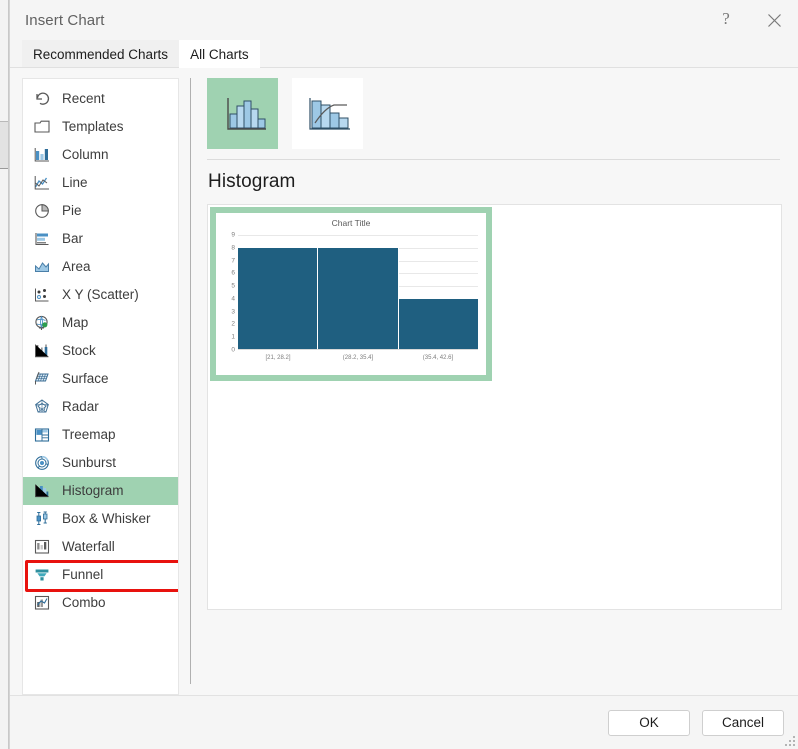 The width and height of the screenshot is (798, 749). What do you see at coordinates (4, 145) in the screenshot?
I see `background-cell-highlight` at bounding box center [4, 145].